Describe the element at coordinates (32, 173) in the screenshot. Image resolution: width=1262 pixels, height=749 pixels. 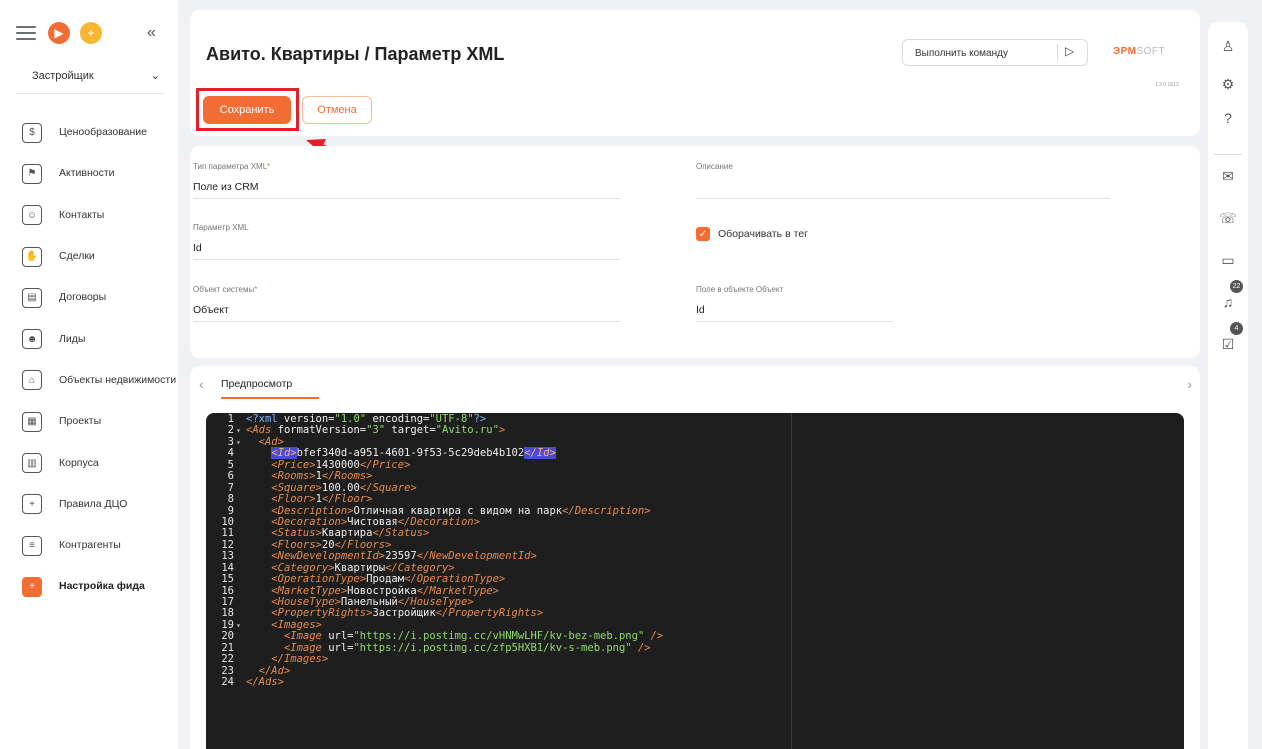
I see `flag-icon: ⚑` at that location.